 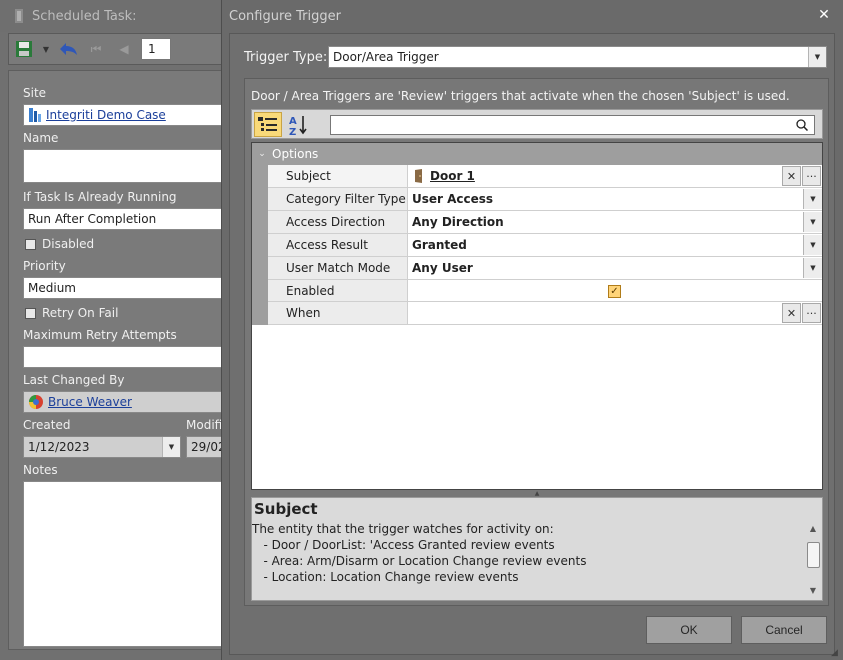 I want to click on property-value-subject: Door 1 ✕ ···, so click(x=615, y=176).